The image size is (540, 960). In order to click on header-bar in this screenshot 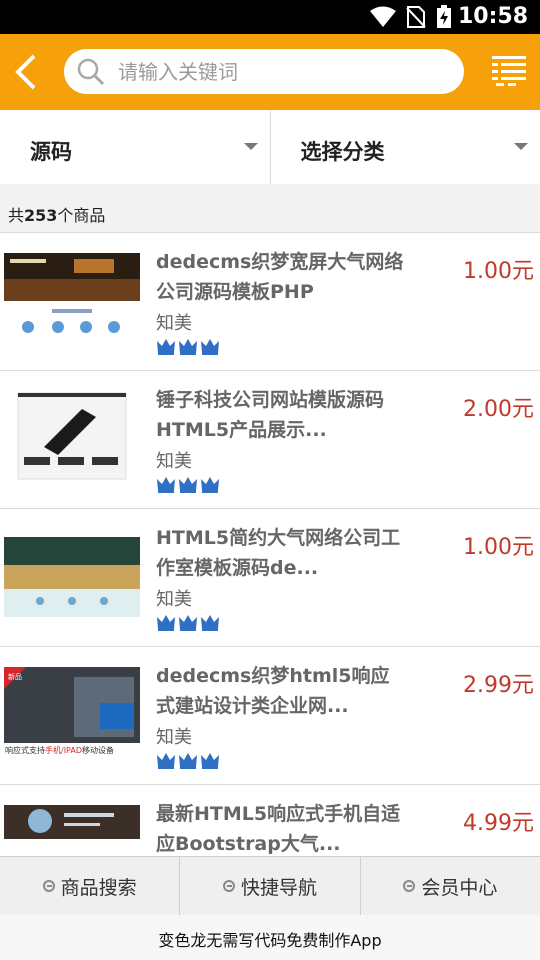, I will do `click(270, 72)`.